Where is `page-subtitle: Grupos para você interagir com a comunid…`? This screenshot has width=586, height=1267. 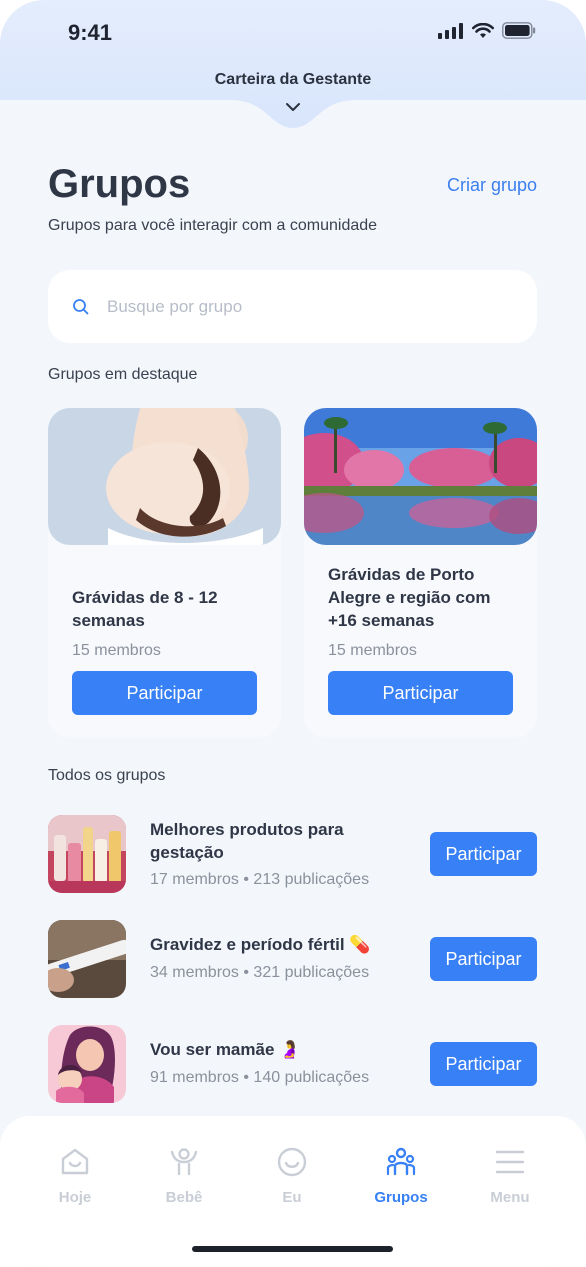
page-subtitle: Grupos para você interagir com a comunid… is located at coordinates (213, 225).